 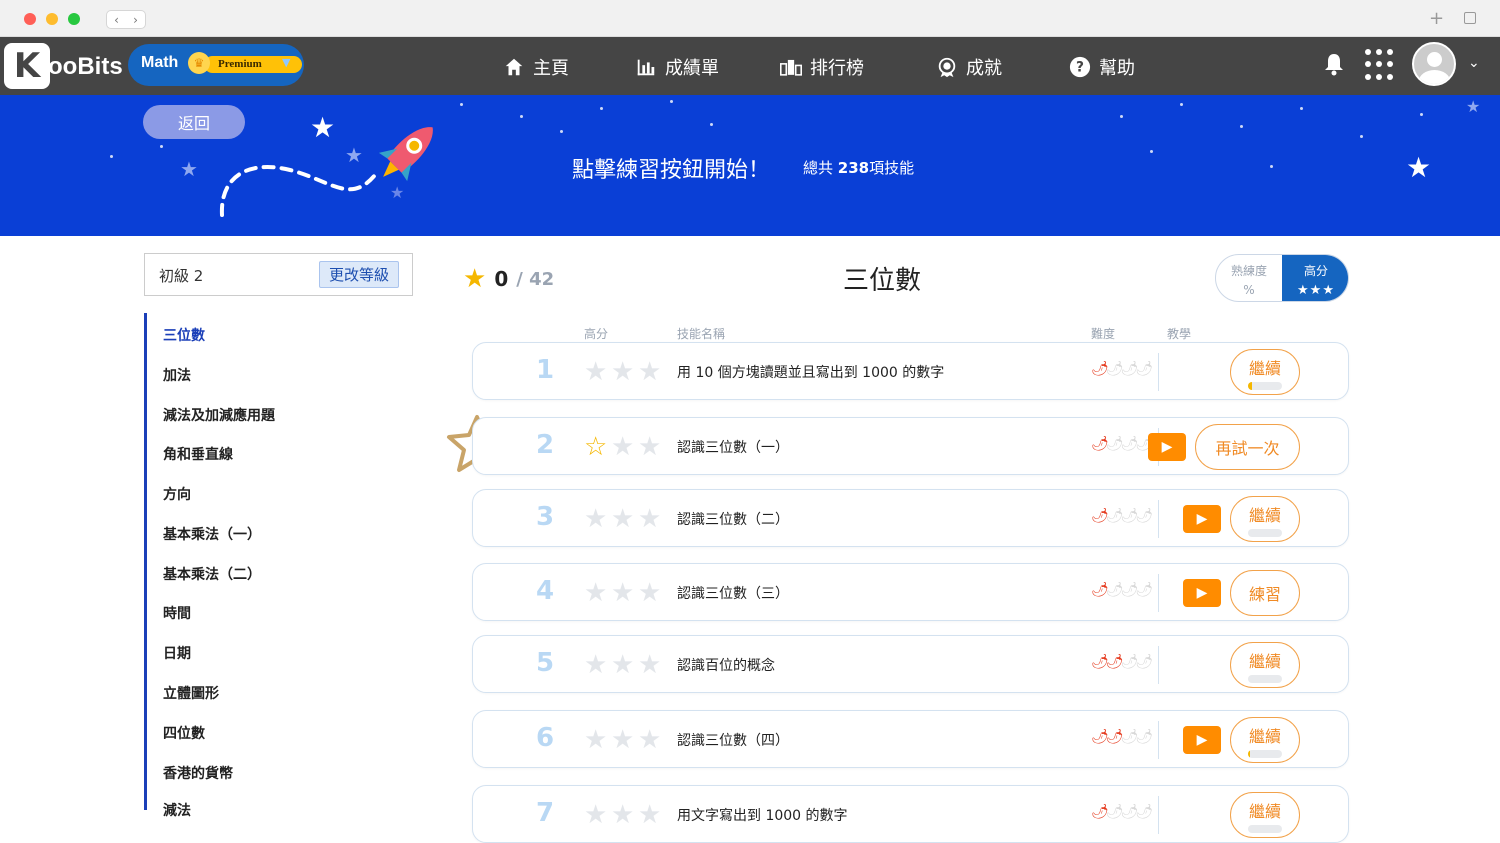 What do you see at coordinates (733, 593) in the screenshot?
I see `skill-name: 認識三位數（三）` at bounding box center [733, 593].